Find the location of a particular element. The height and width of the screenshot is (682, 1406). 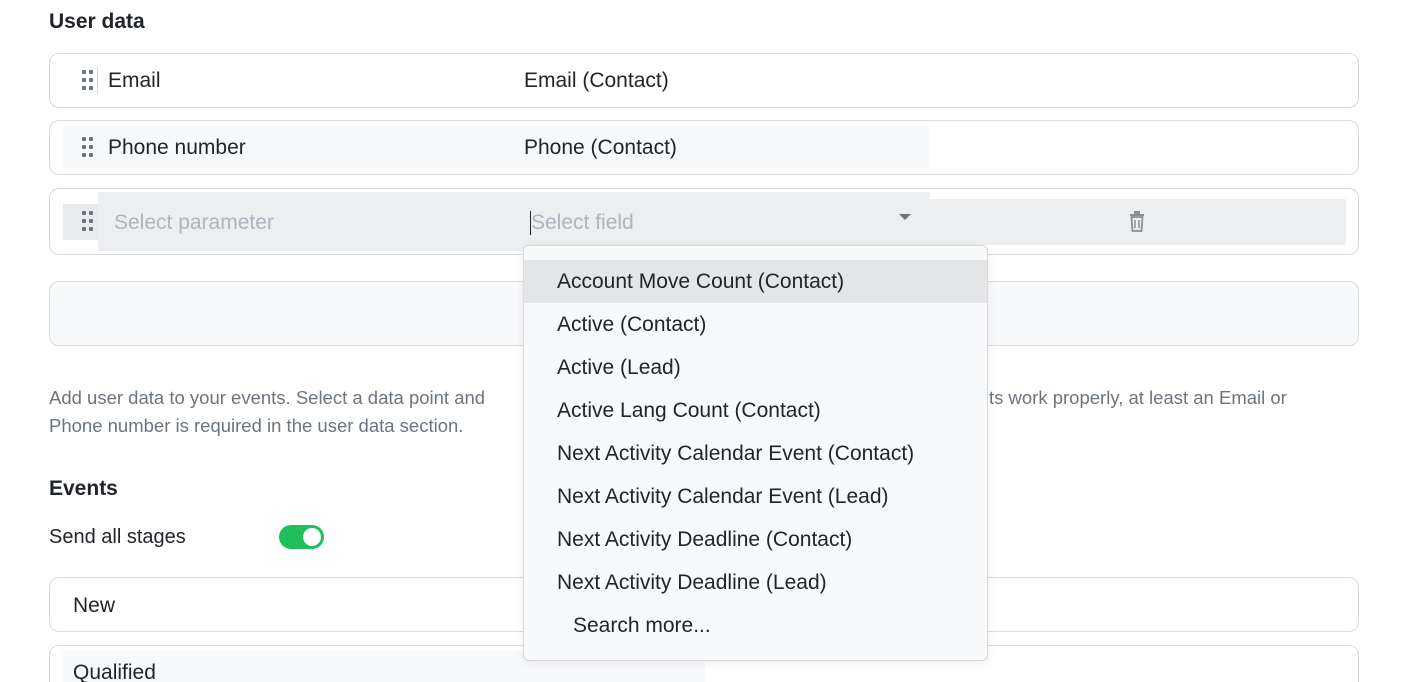

stage-name: Qualified is located at coordinates (114, 671).